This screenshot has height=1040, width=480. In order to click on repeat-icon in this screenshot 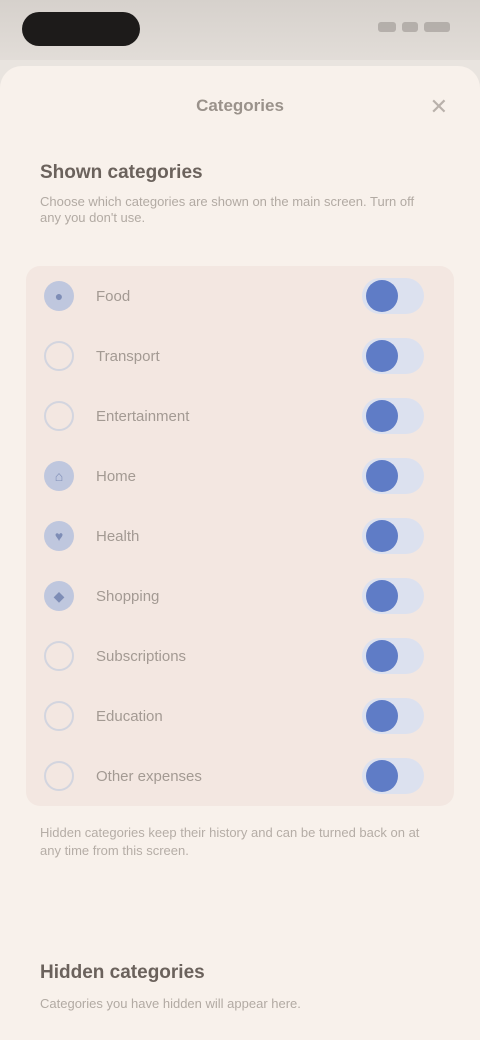, I will do `click(59, 656)`.